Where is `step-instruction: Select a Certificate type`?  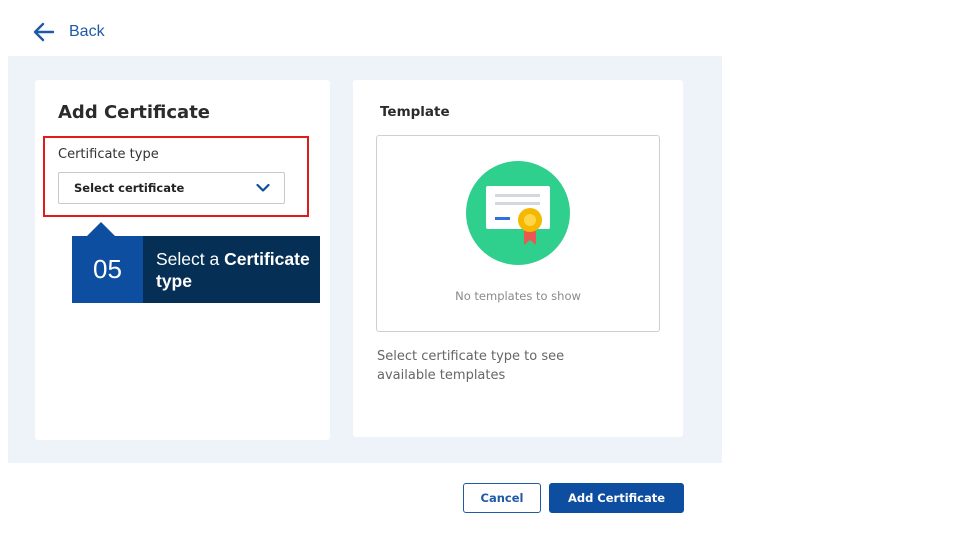 step-instruction: Select a Certificate type is located at coordinates (231, 269).